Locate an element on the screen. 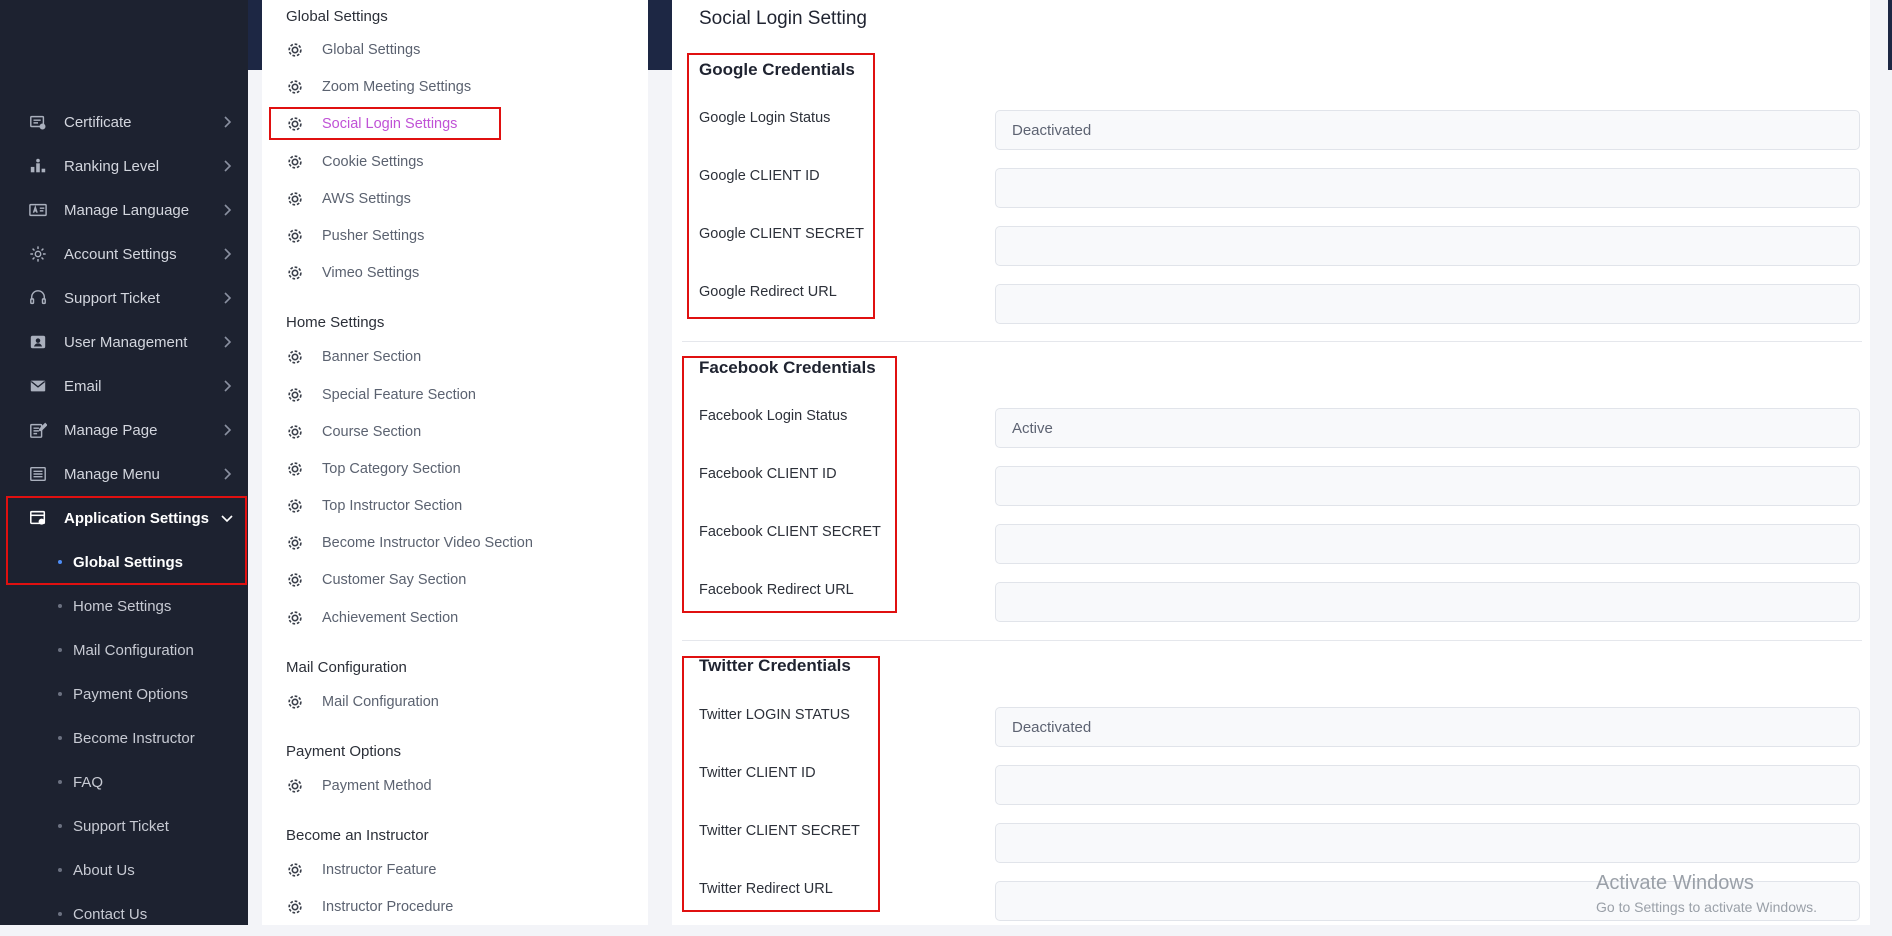  sidebar-item-label: Ranking Level is located at coordinates (112, 166).